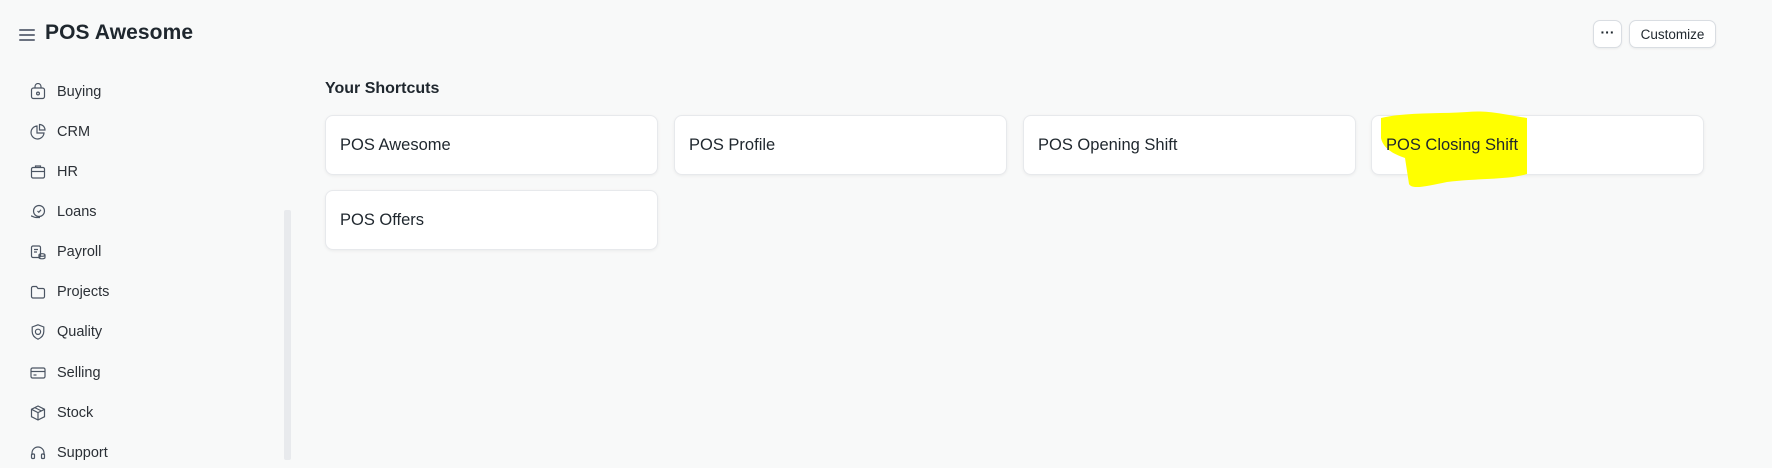 Image resolution: width=1772 pixels, height=468 pixels. Describe the element at coordinates (38, 292) in the screenshot. I see `projects-icon` at that location.